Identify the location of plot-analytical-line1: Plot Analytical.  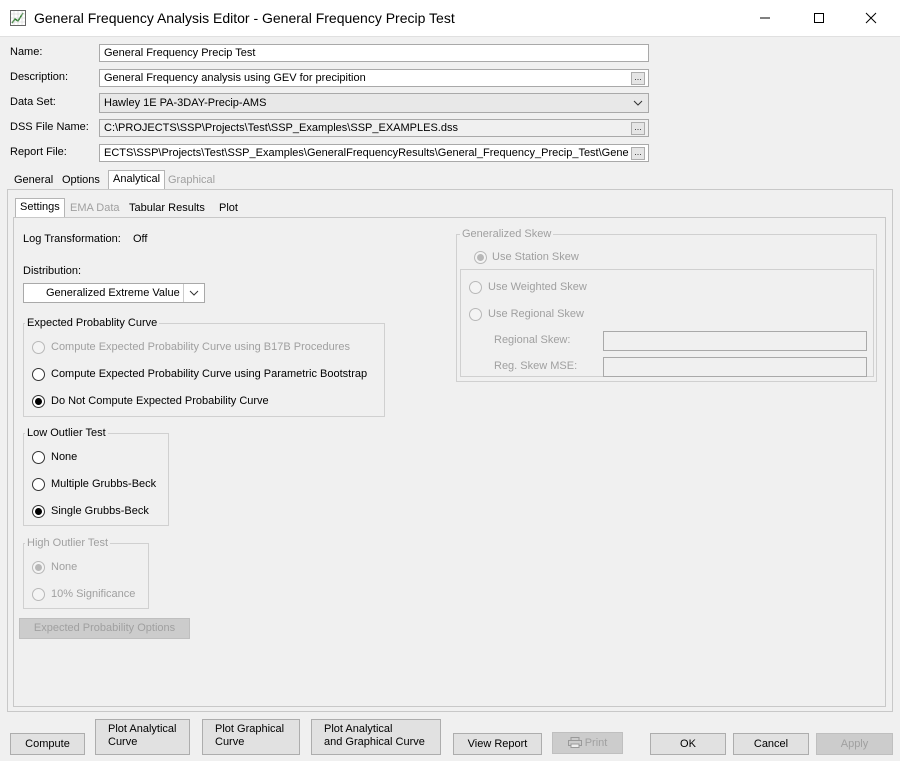
(142, 729).